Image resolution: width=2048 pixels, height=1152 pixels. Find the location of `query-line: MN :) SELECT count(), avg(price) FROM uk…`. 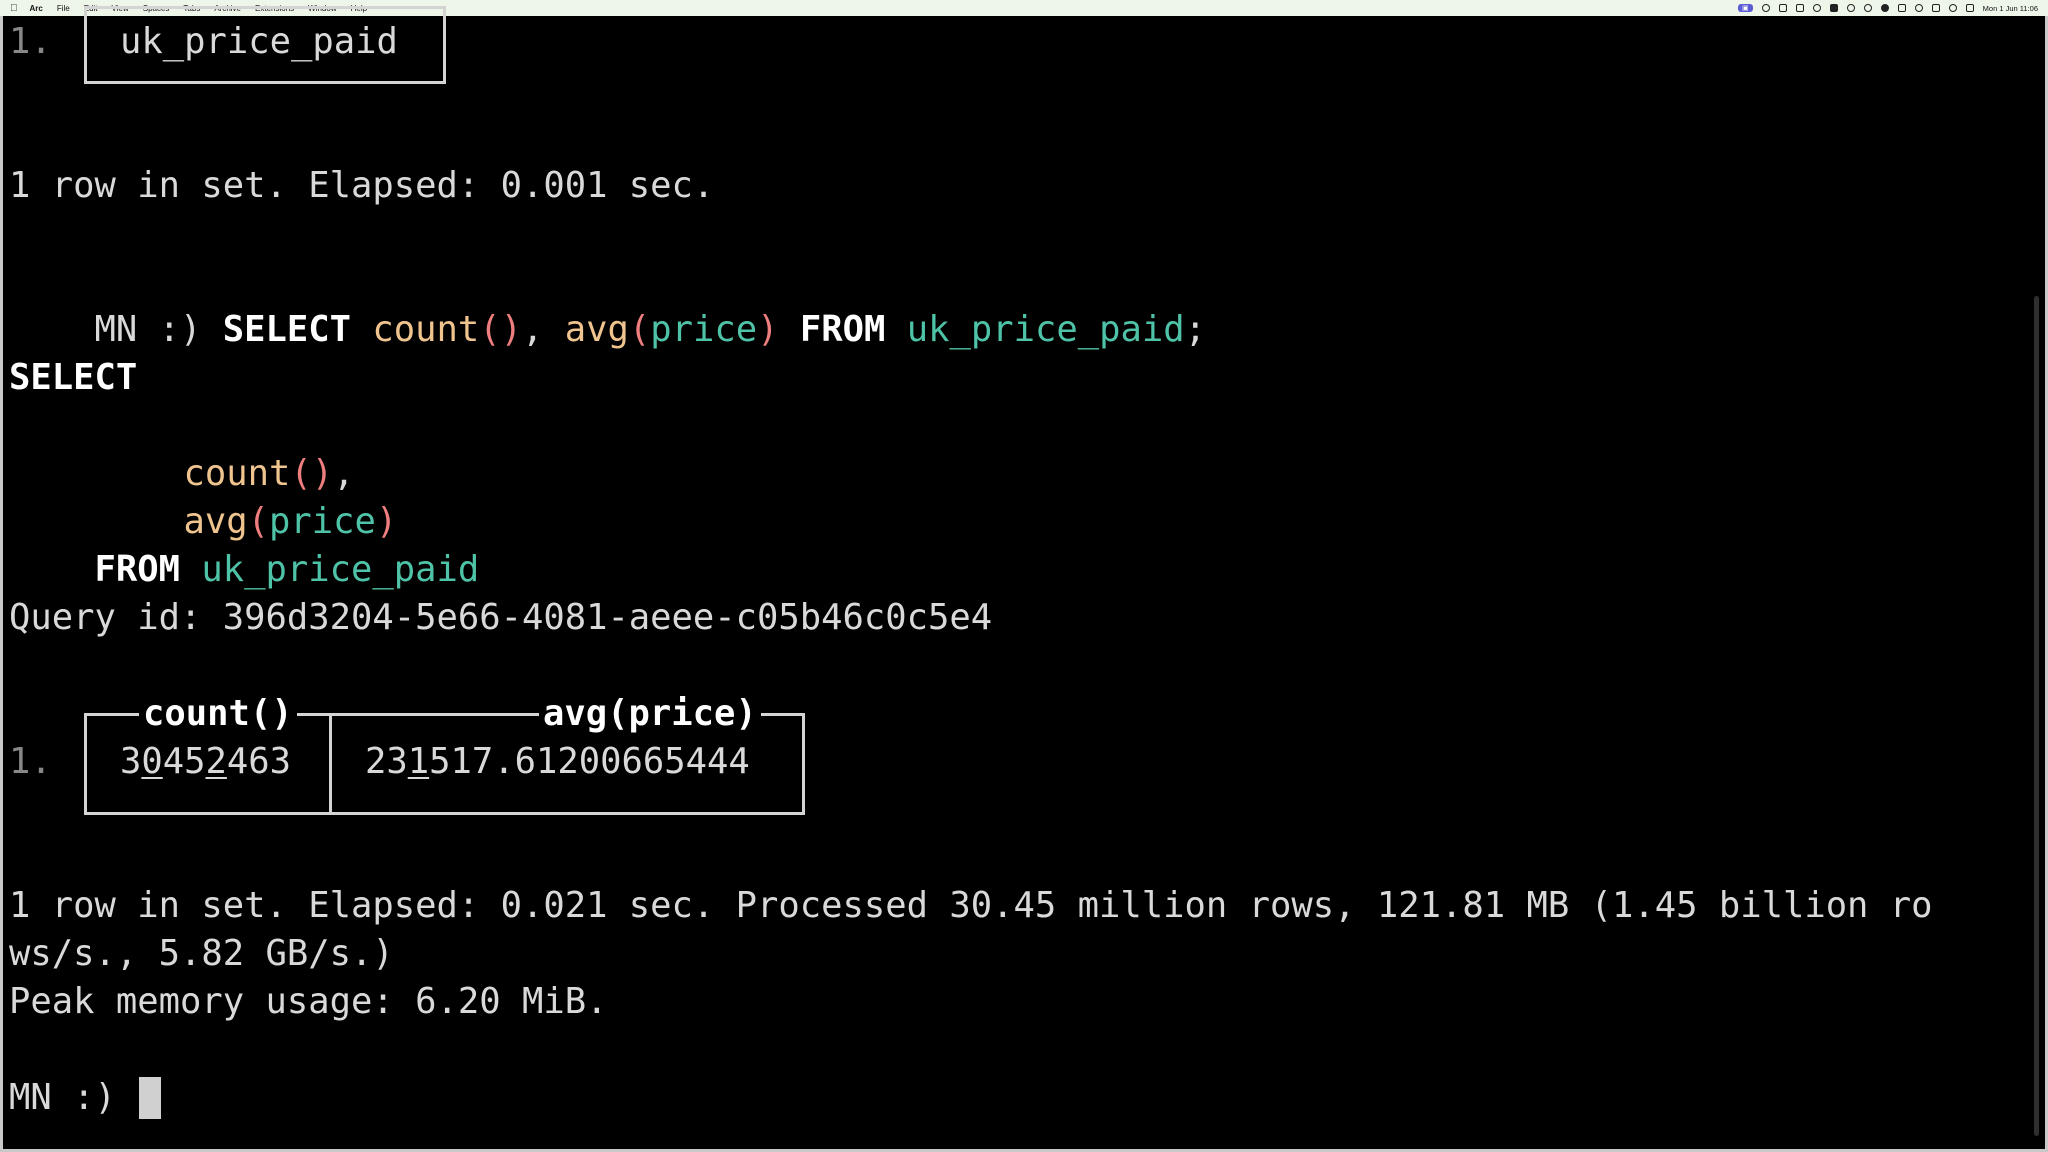

query-line: MN :) SELECT count(), avg(price) FROM uk… is located at coordinates (607, 330).